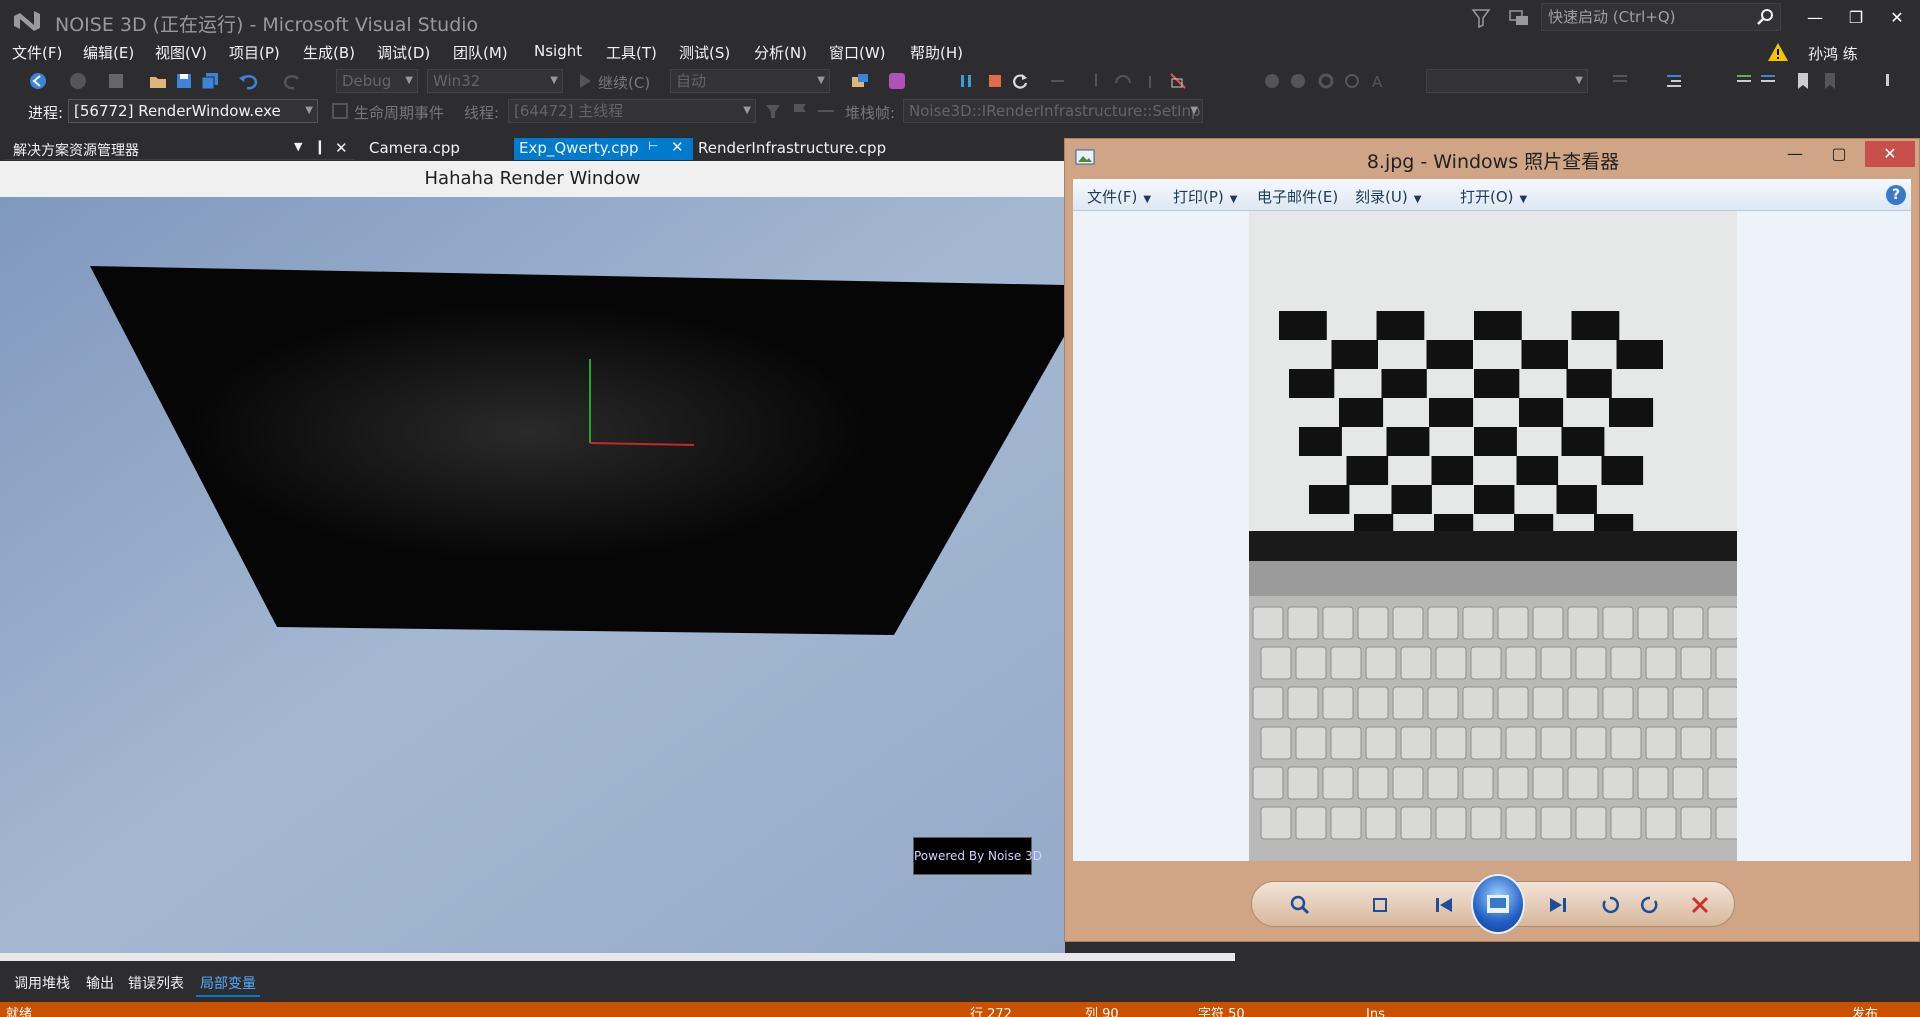 The width and height of the screenshot is (1920, 1017). What do you see at coordinates (228, 984) in the screenshot?
I see `tab-locals: 局部变量` at bounding box center [228, 984].